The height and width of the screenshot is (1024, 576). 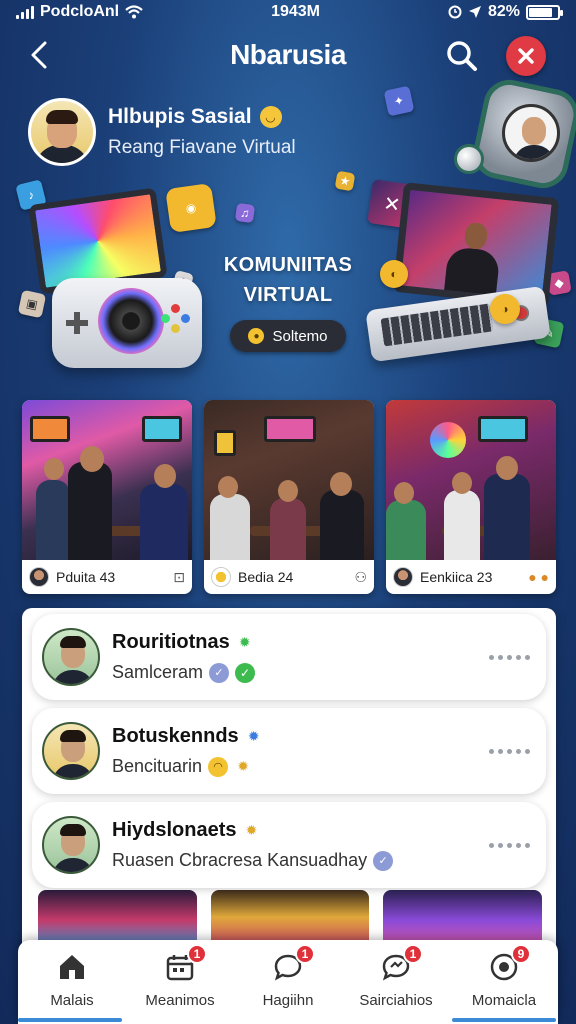 I want to click on back-button, so click(x=39, y=55).